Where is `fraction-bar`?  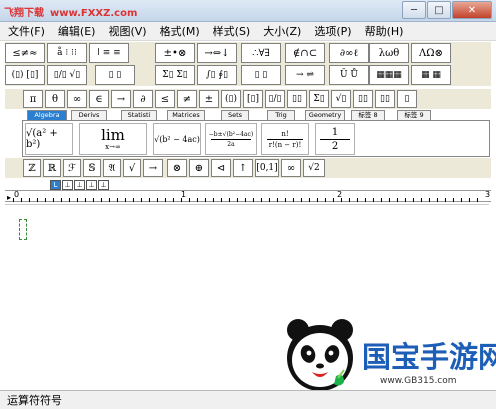
fraction-bar is located at coordinates (231, 139).